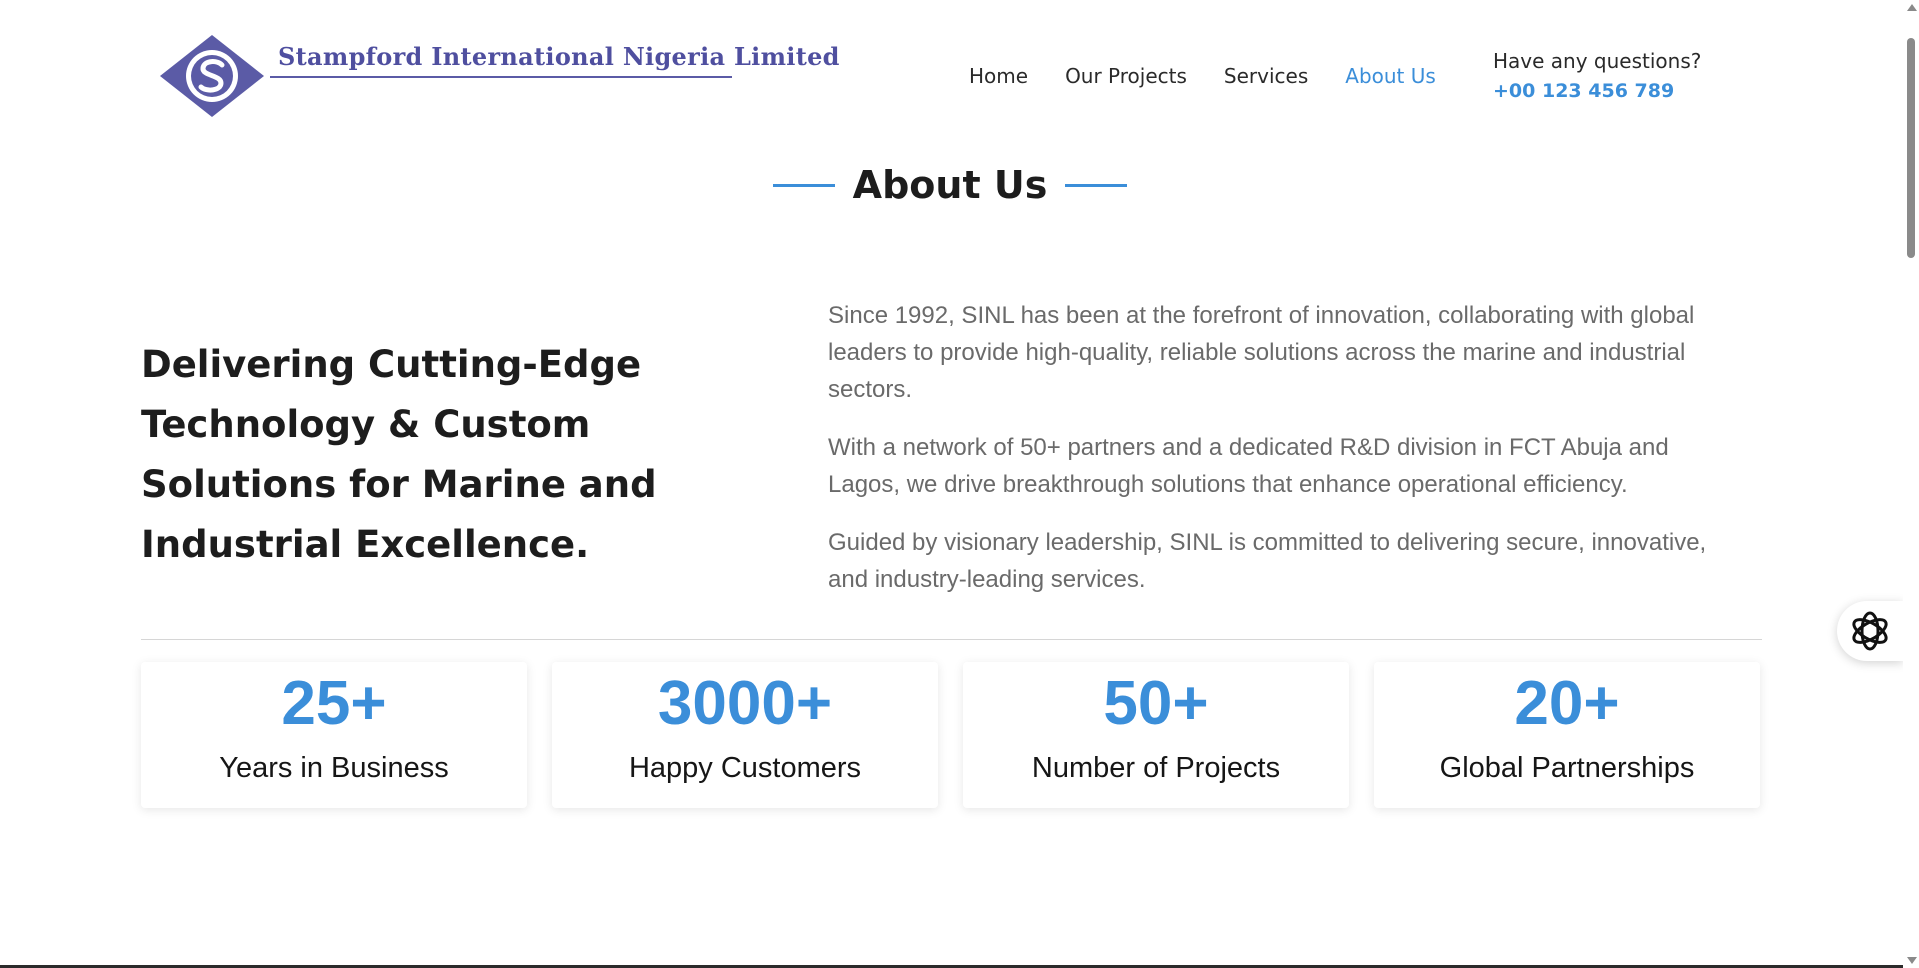 The image size is (1919, 968). I want to click on stat-card-years: 25+ Years in Business, so click(334, 735).